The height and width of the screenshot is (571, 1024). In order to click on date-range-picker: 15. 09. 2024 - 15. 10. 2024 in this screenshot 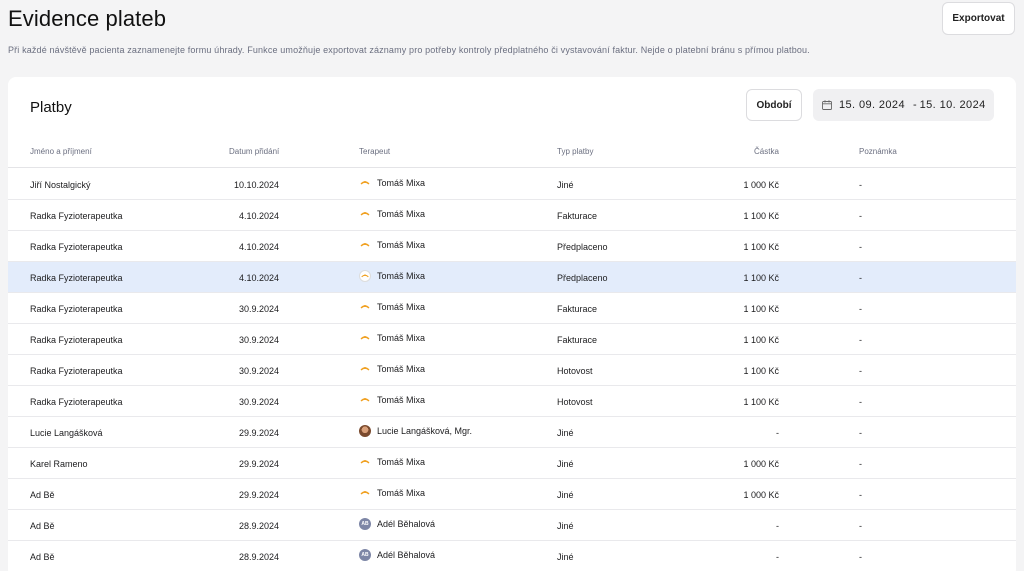, I will do `click(903, 105)`.